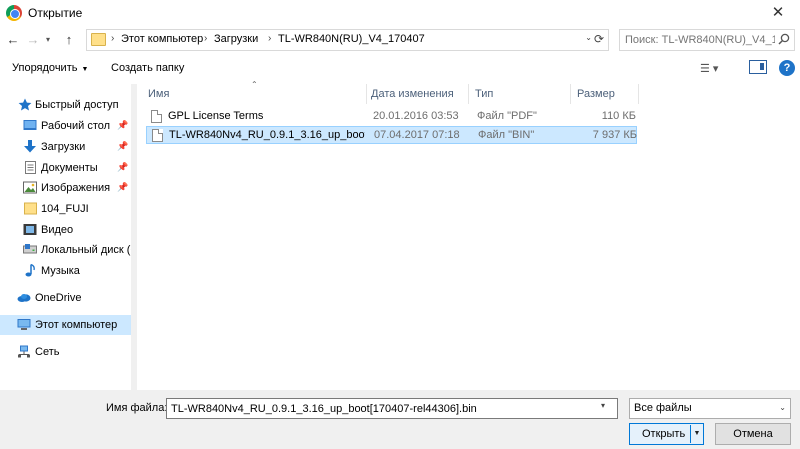 Image resolution: width=800 pixels, height=449 pixels. What do you see at coordinates (599, 39) in the screenshot?
I see `refresh-icon: ⟳` at bounding box center [599, 39].